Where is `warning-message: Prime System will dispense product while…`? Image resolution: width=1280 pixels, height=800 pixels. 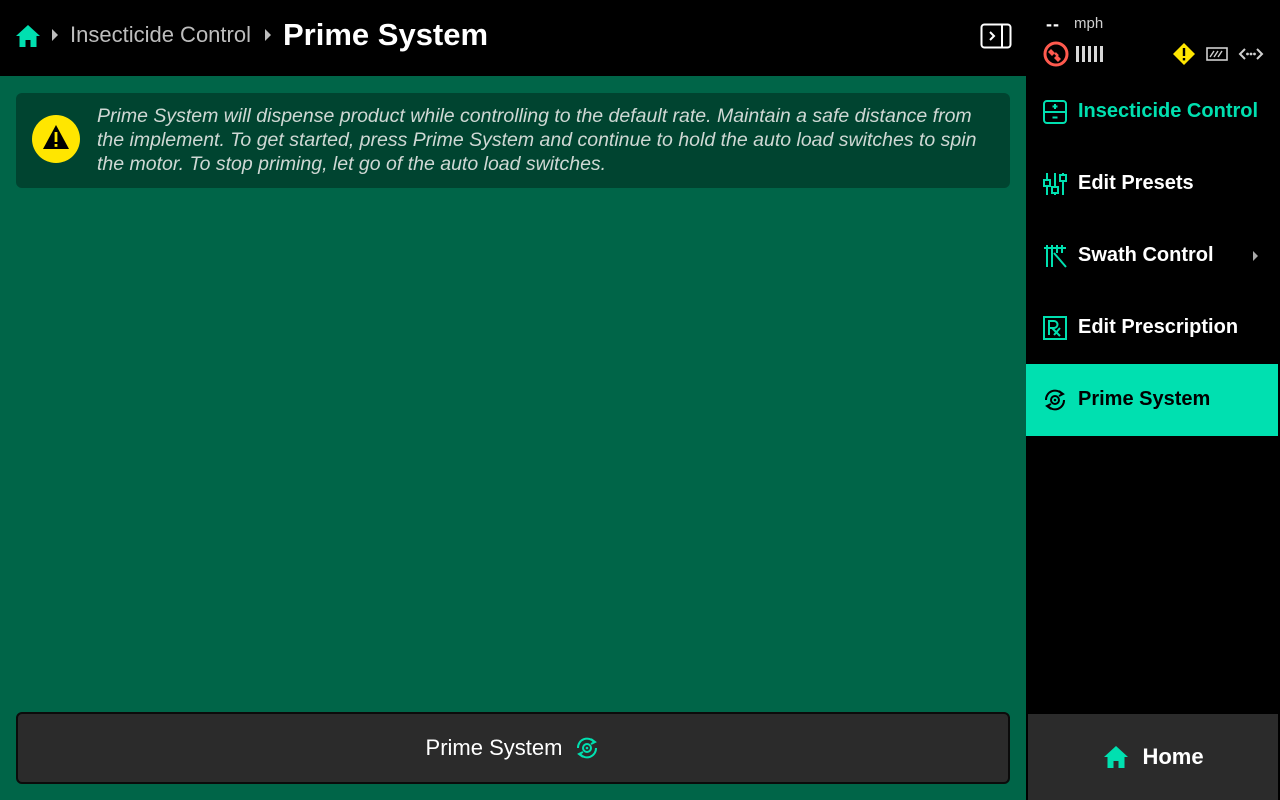 warning-message: Prime System will dispense product while… is located at coordinates (537, 140).